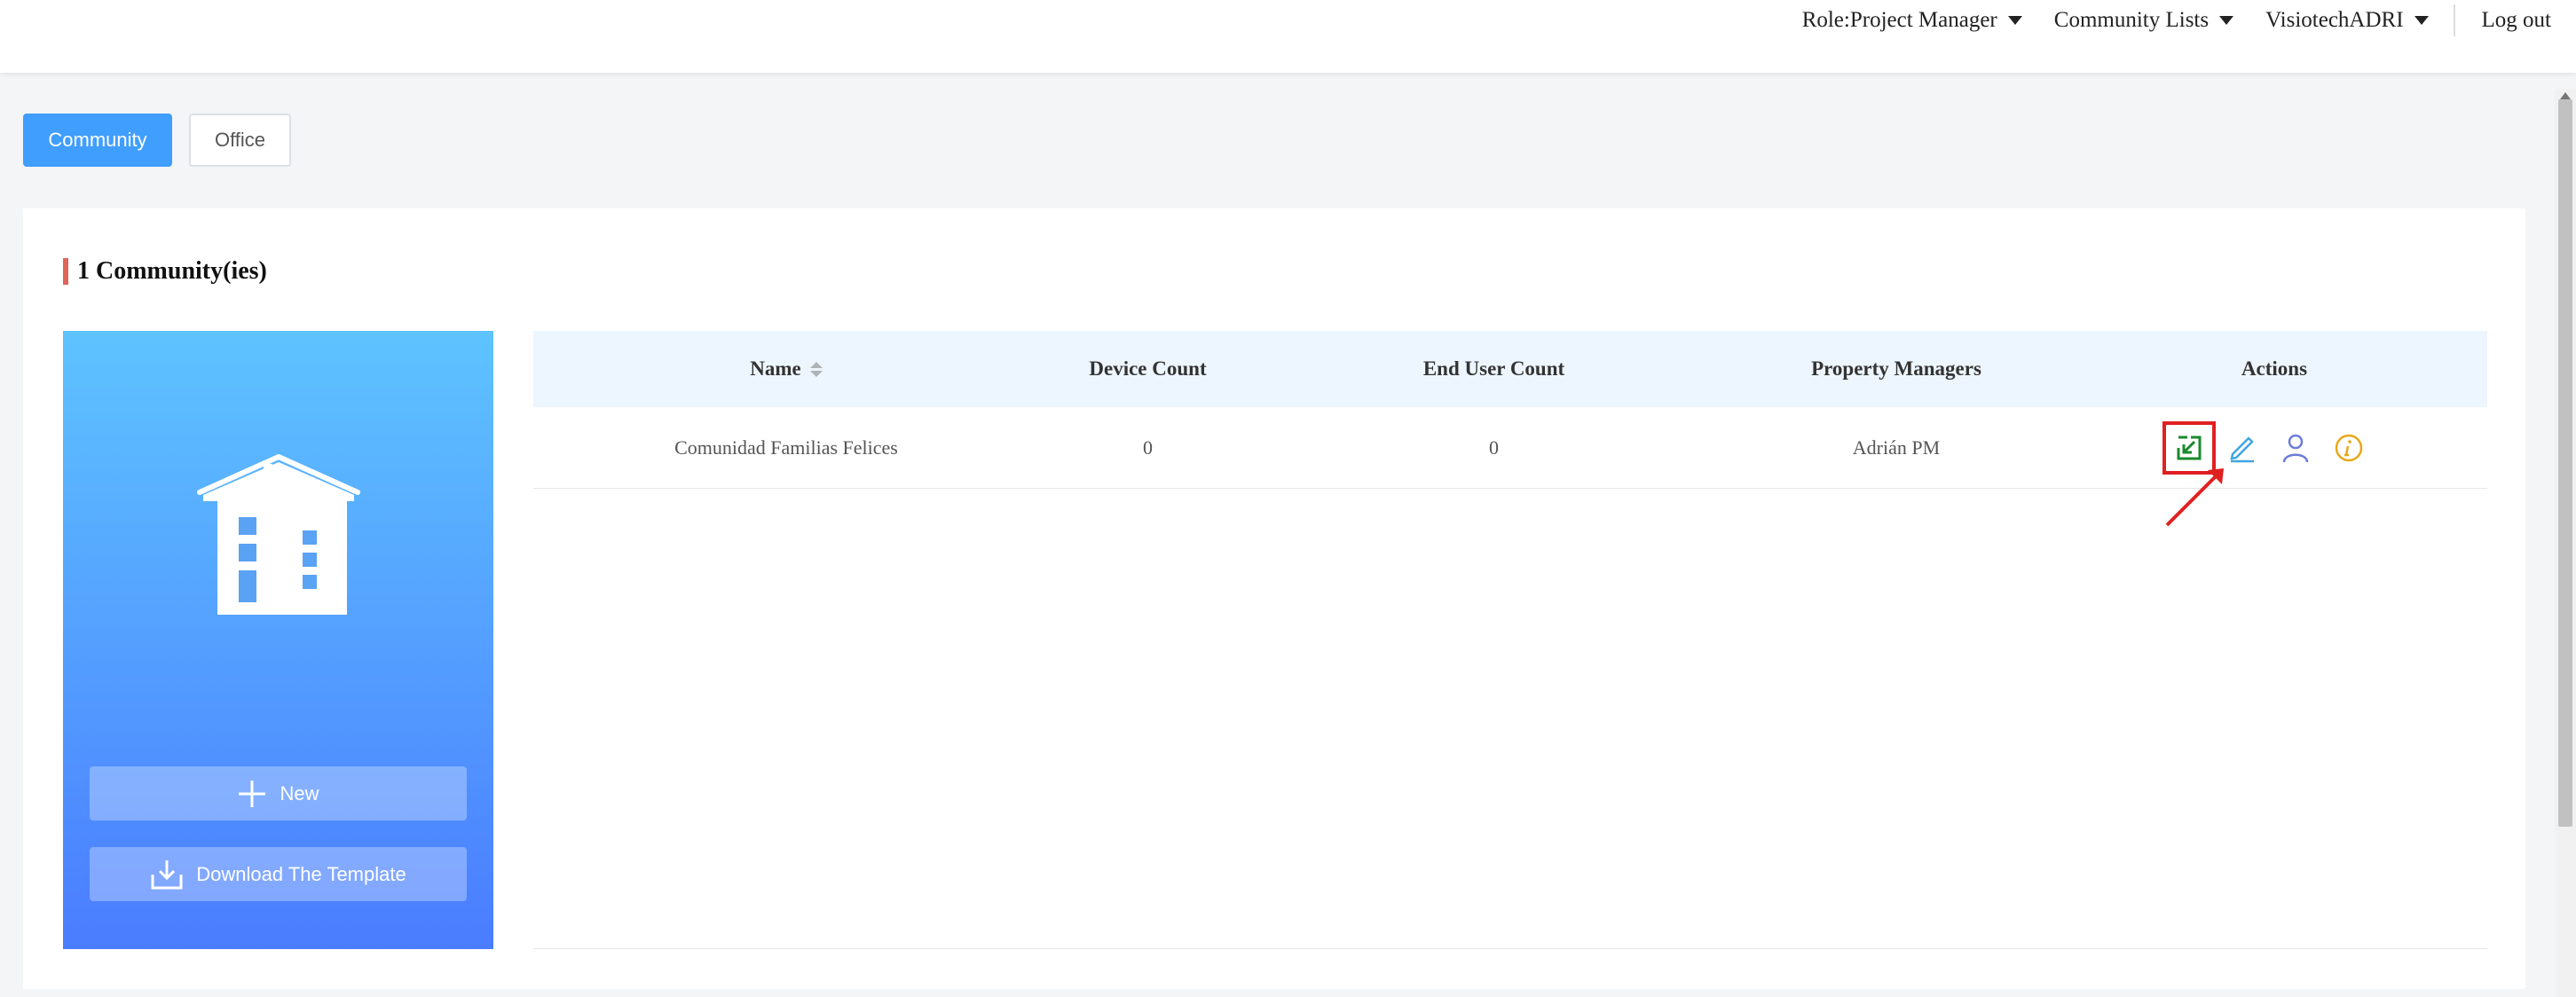 This screenshot has width=2576, height=997. I want to click on title-accent-bar, so click(65, 271).